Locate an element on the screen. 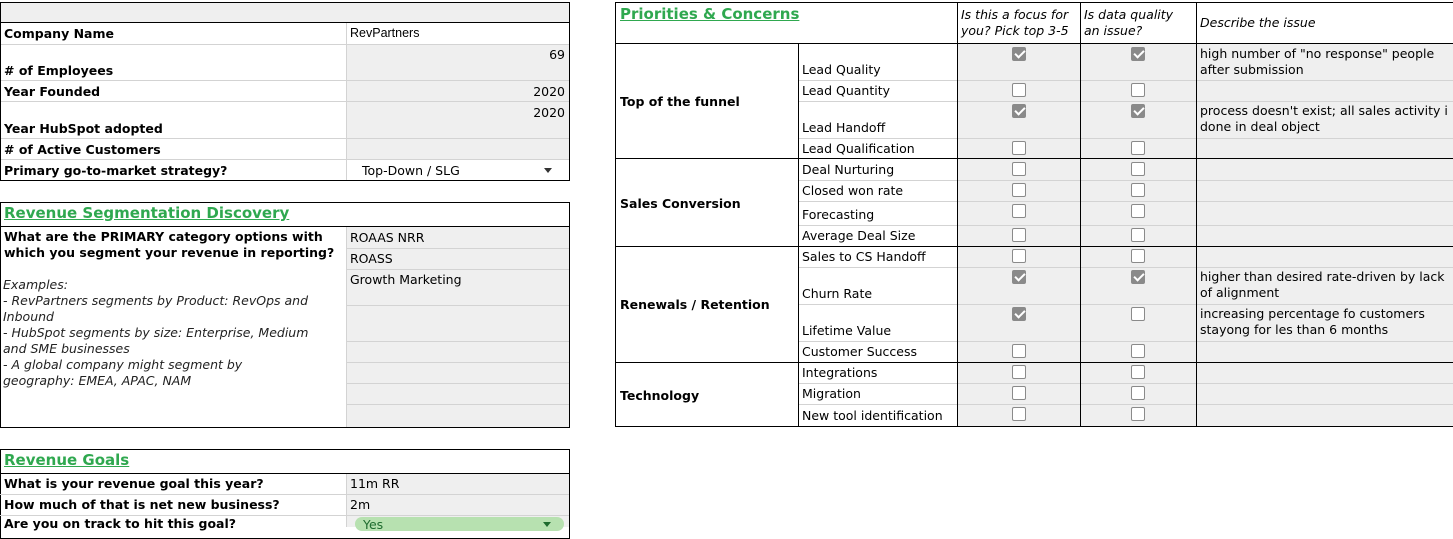 The image size is (1453, 539). segment-option-1: ROAAS NRR is located at coordinates (457, 237).